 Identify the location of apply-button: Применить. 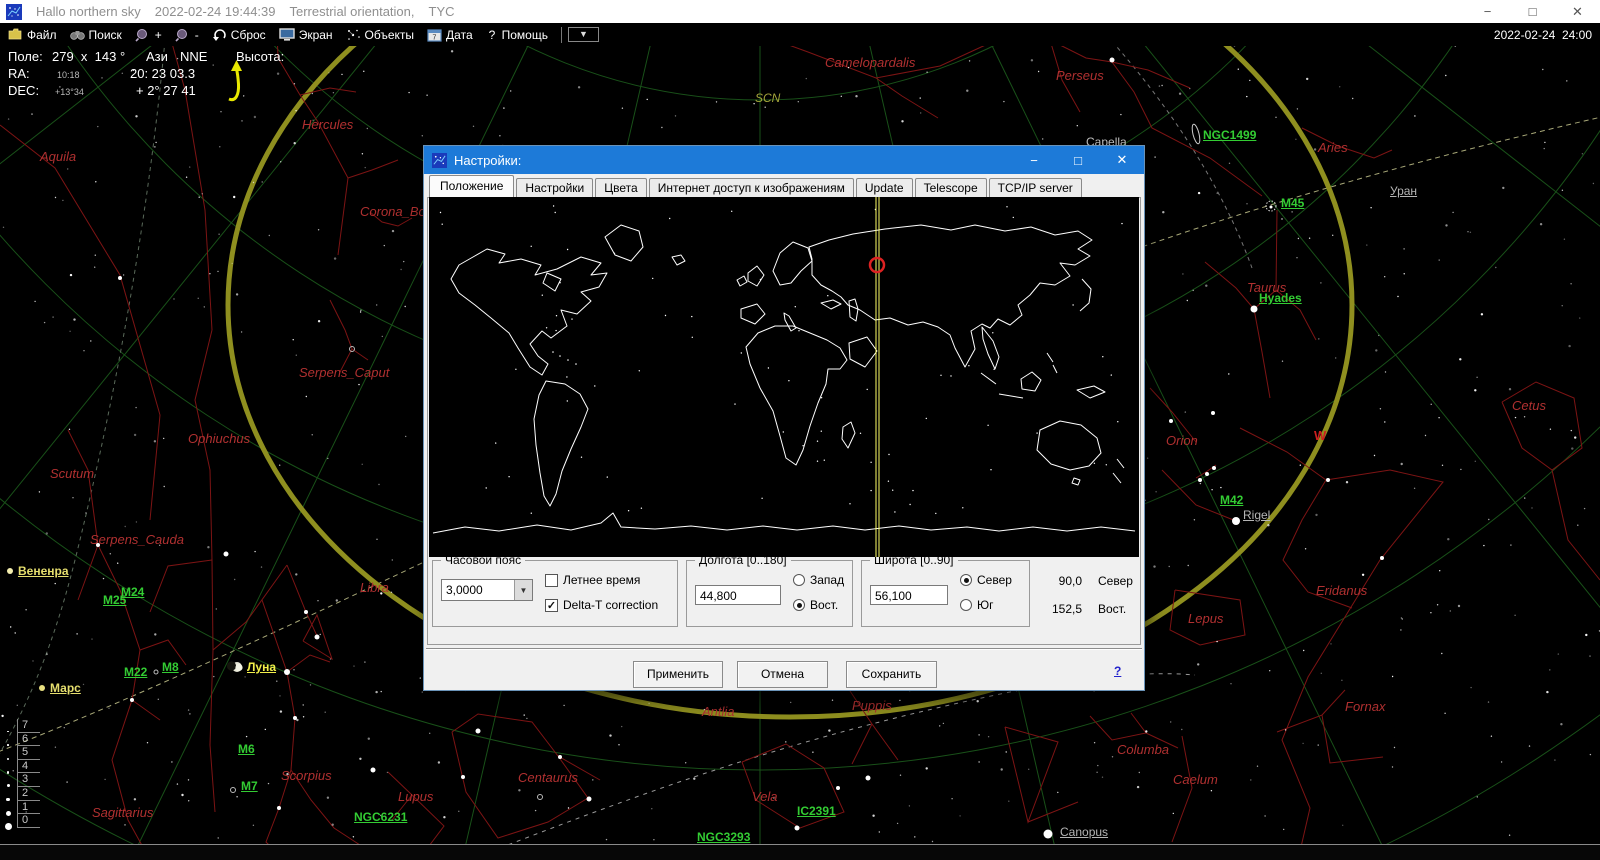
(678, 674).